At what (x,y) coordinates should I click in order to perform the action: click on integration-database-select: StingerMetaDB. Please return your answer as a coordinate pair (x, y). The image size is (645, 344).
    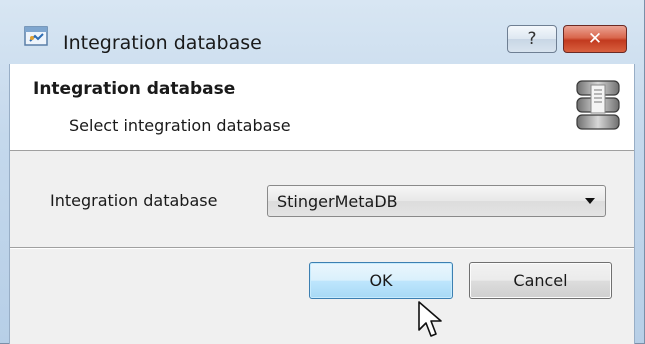
    Looking at the image, I should click on (436, 201).